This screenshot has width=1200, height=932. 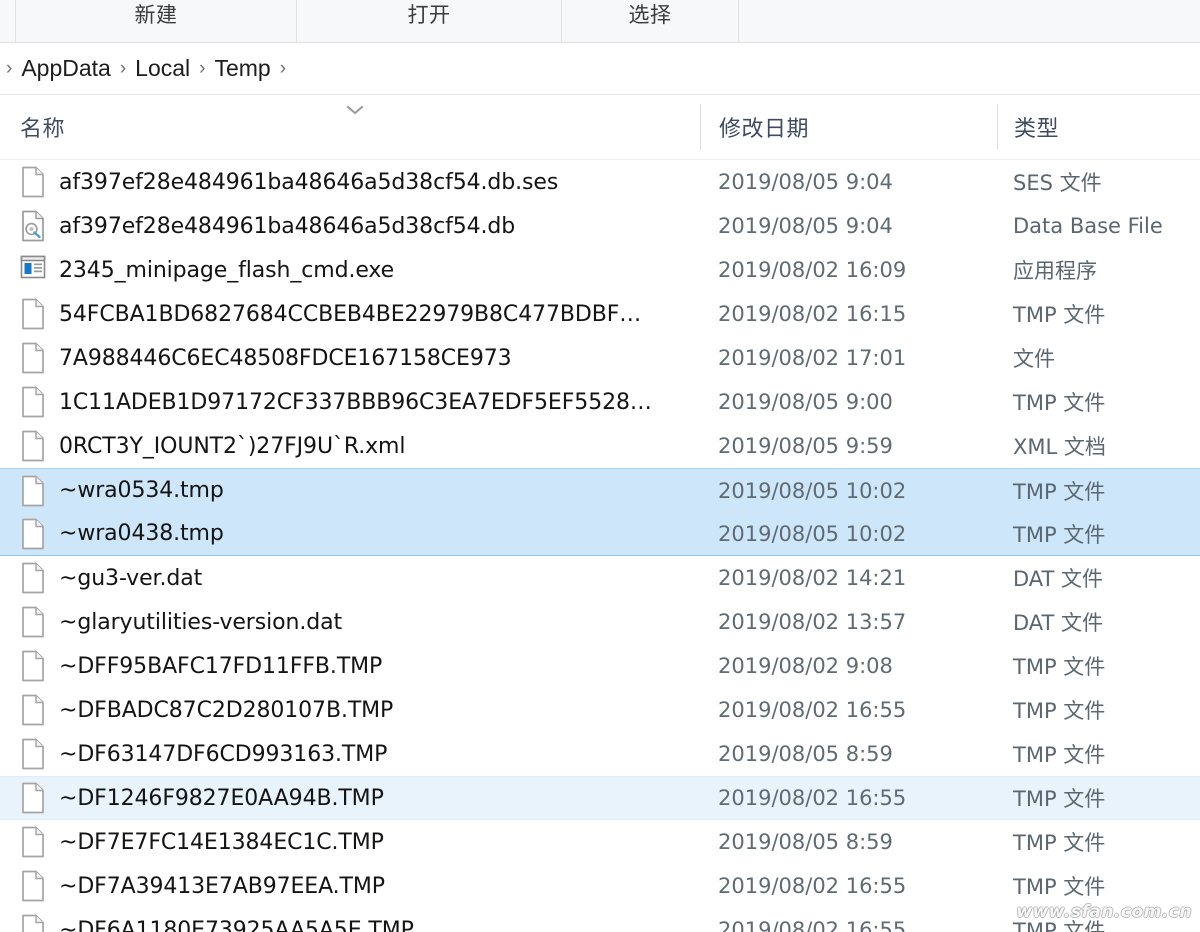 What do you see at coordinates (350, 923) in the screenshot?
I see `file-name-cell: ~DF6A1180E73925AA5A5E.TMP` at bounding box center [350, 923].